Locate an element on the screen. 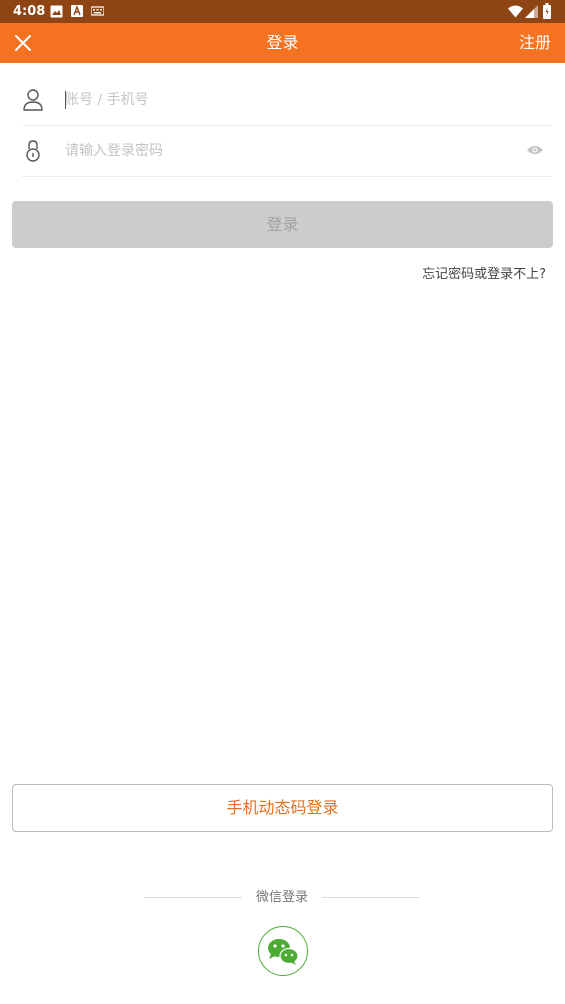 This screenshot has width=565, height=1004. lock-icon is located at coordinates (33, 151).